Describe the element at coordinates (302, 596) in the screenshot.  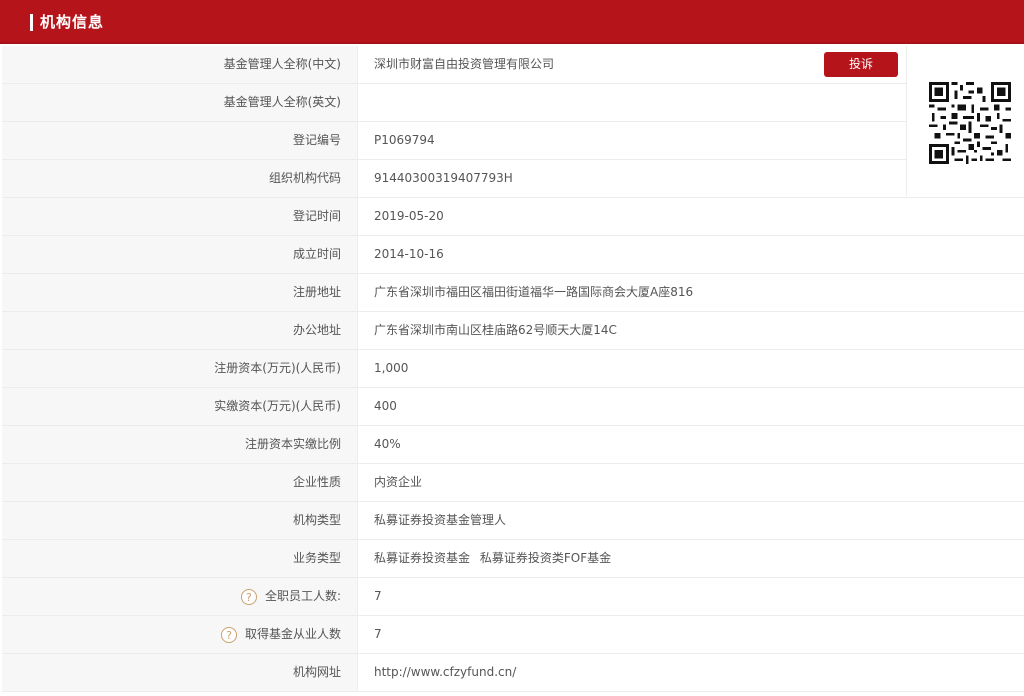
I see `row-label-text: 全职员工人数:` at that location.